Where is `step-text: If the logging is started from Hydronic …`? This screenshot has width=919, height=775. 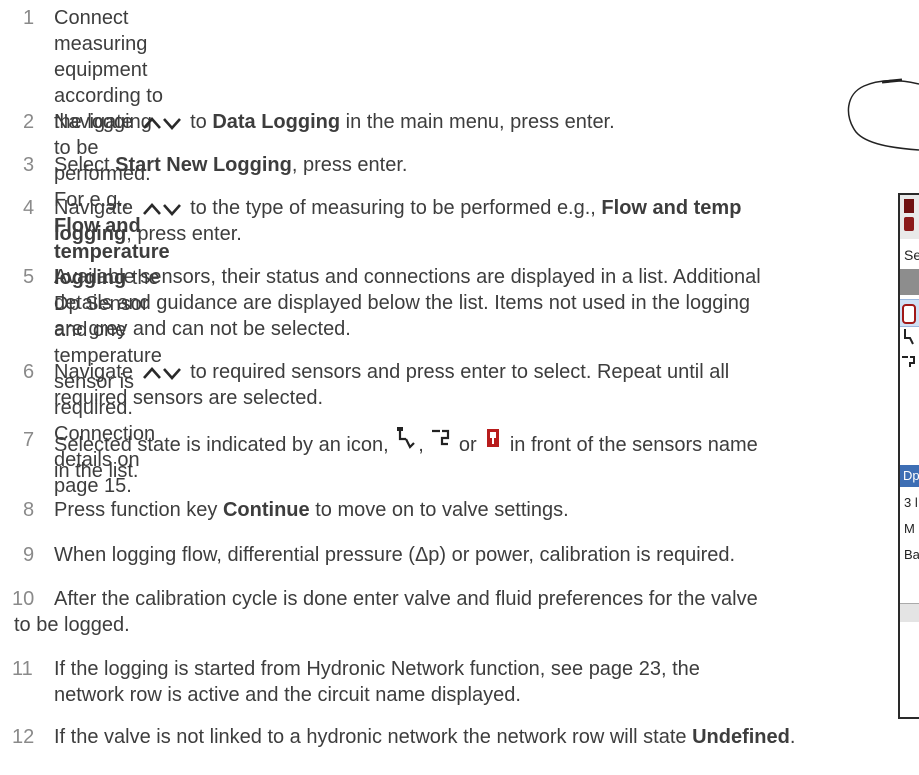
step-text: If the logging is started from Hydronic … is located at coordinates (377, 669).